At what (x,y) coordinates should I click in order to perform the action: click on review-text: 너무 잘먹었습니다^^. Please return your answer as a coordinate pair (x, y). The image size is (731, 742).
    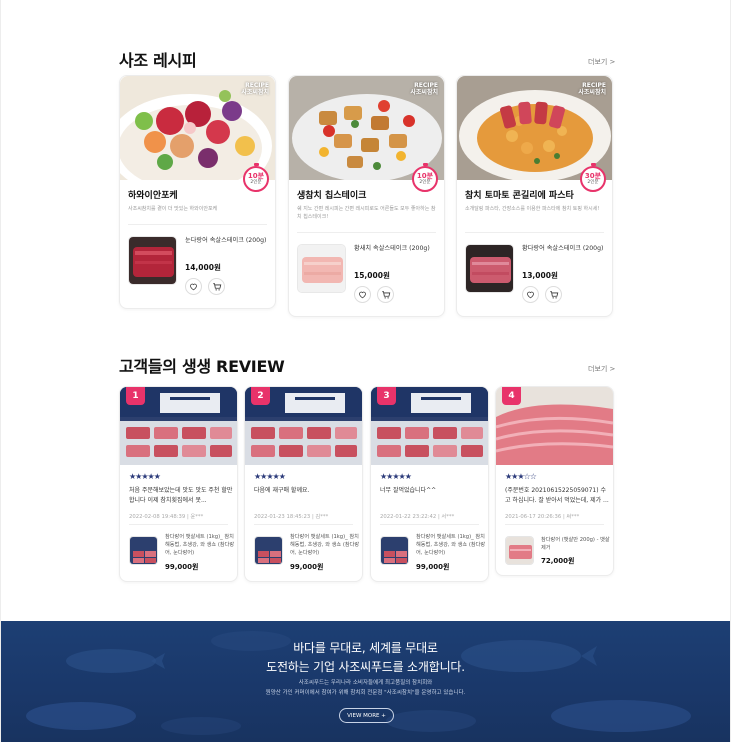
    Looking at the image, I should click on (432, 491).